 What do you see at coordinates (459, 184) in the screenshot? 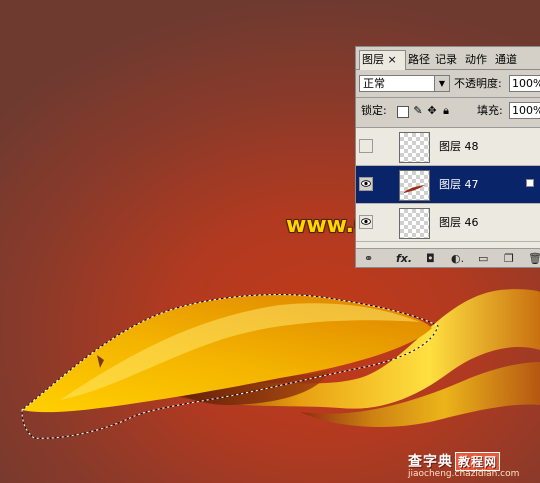
I see `layer-name: 图层 47` at bounding box center [459, 184].